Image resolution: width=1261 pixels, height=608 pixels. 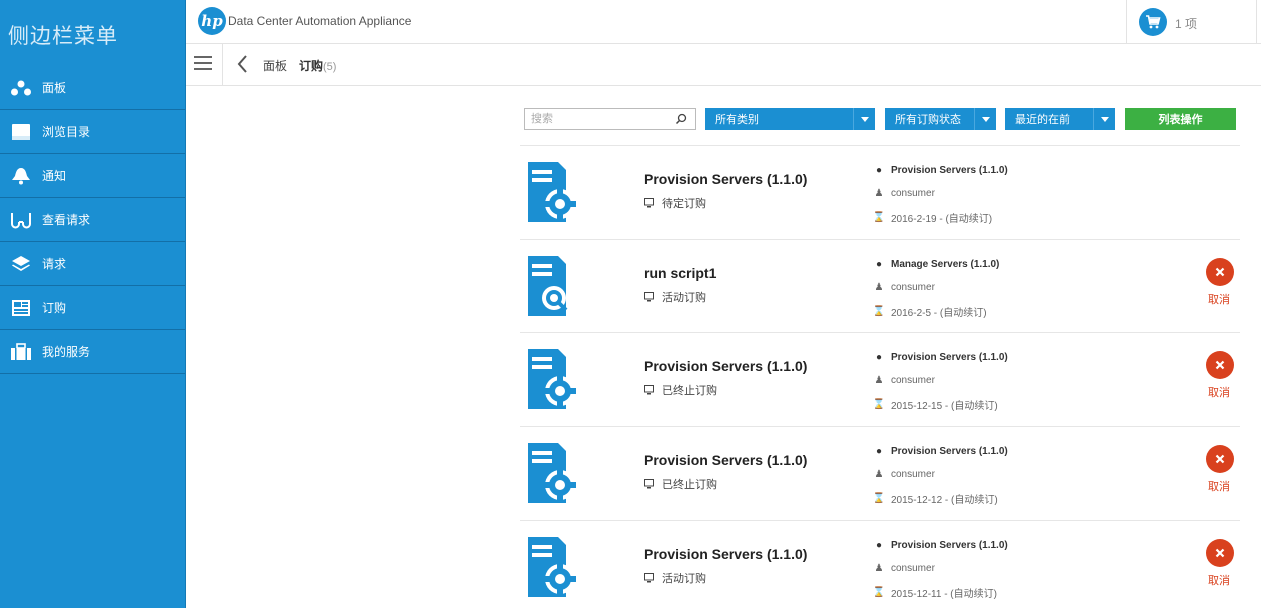 What do you see at coordinates (92, 308) in the screenshot?
I see `sidebar-item-subscriptions: 订购` at bounding box center [92, 308].